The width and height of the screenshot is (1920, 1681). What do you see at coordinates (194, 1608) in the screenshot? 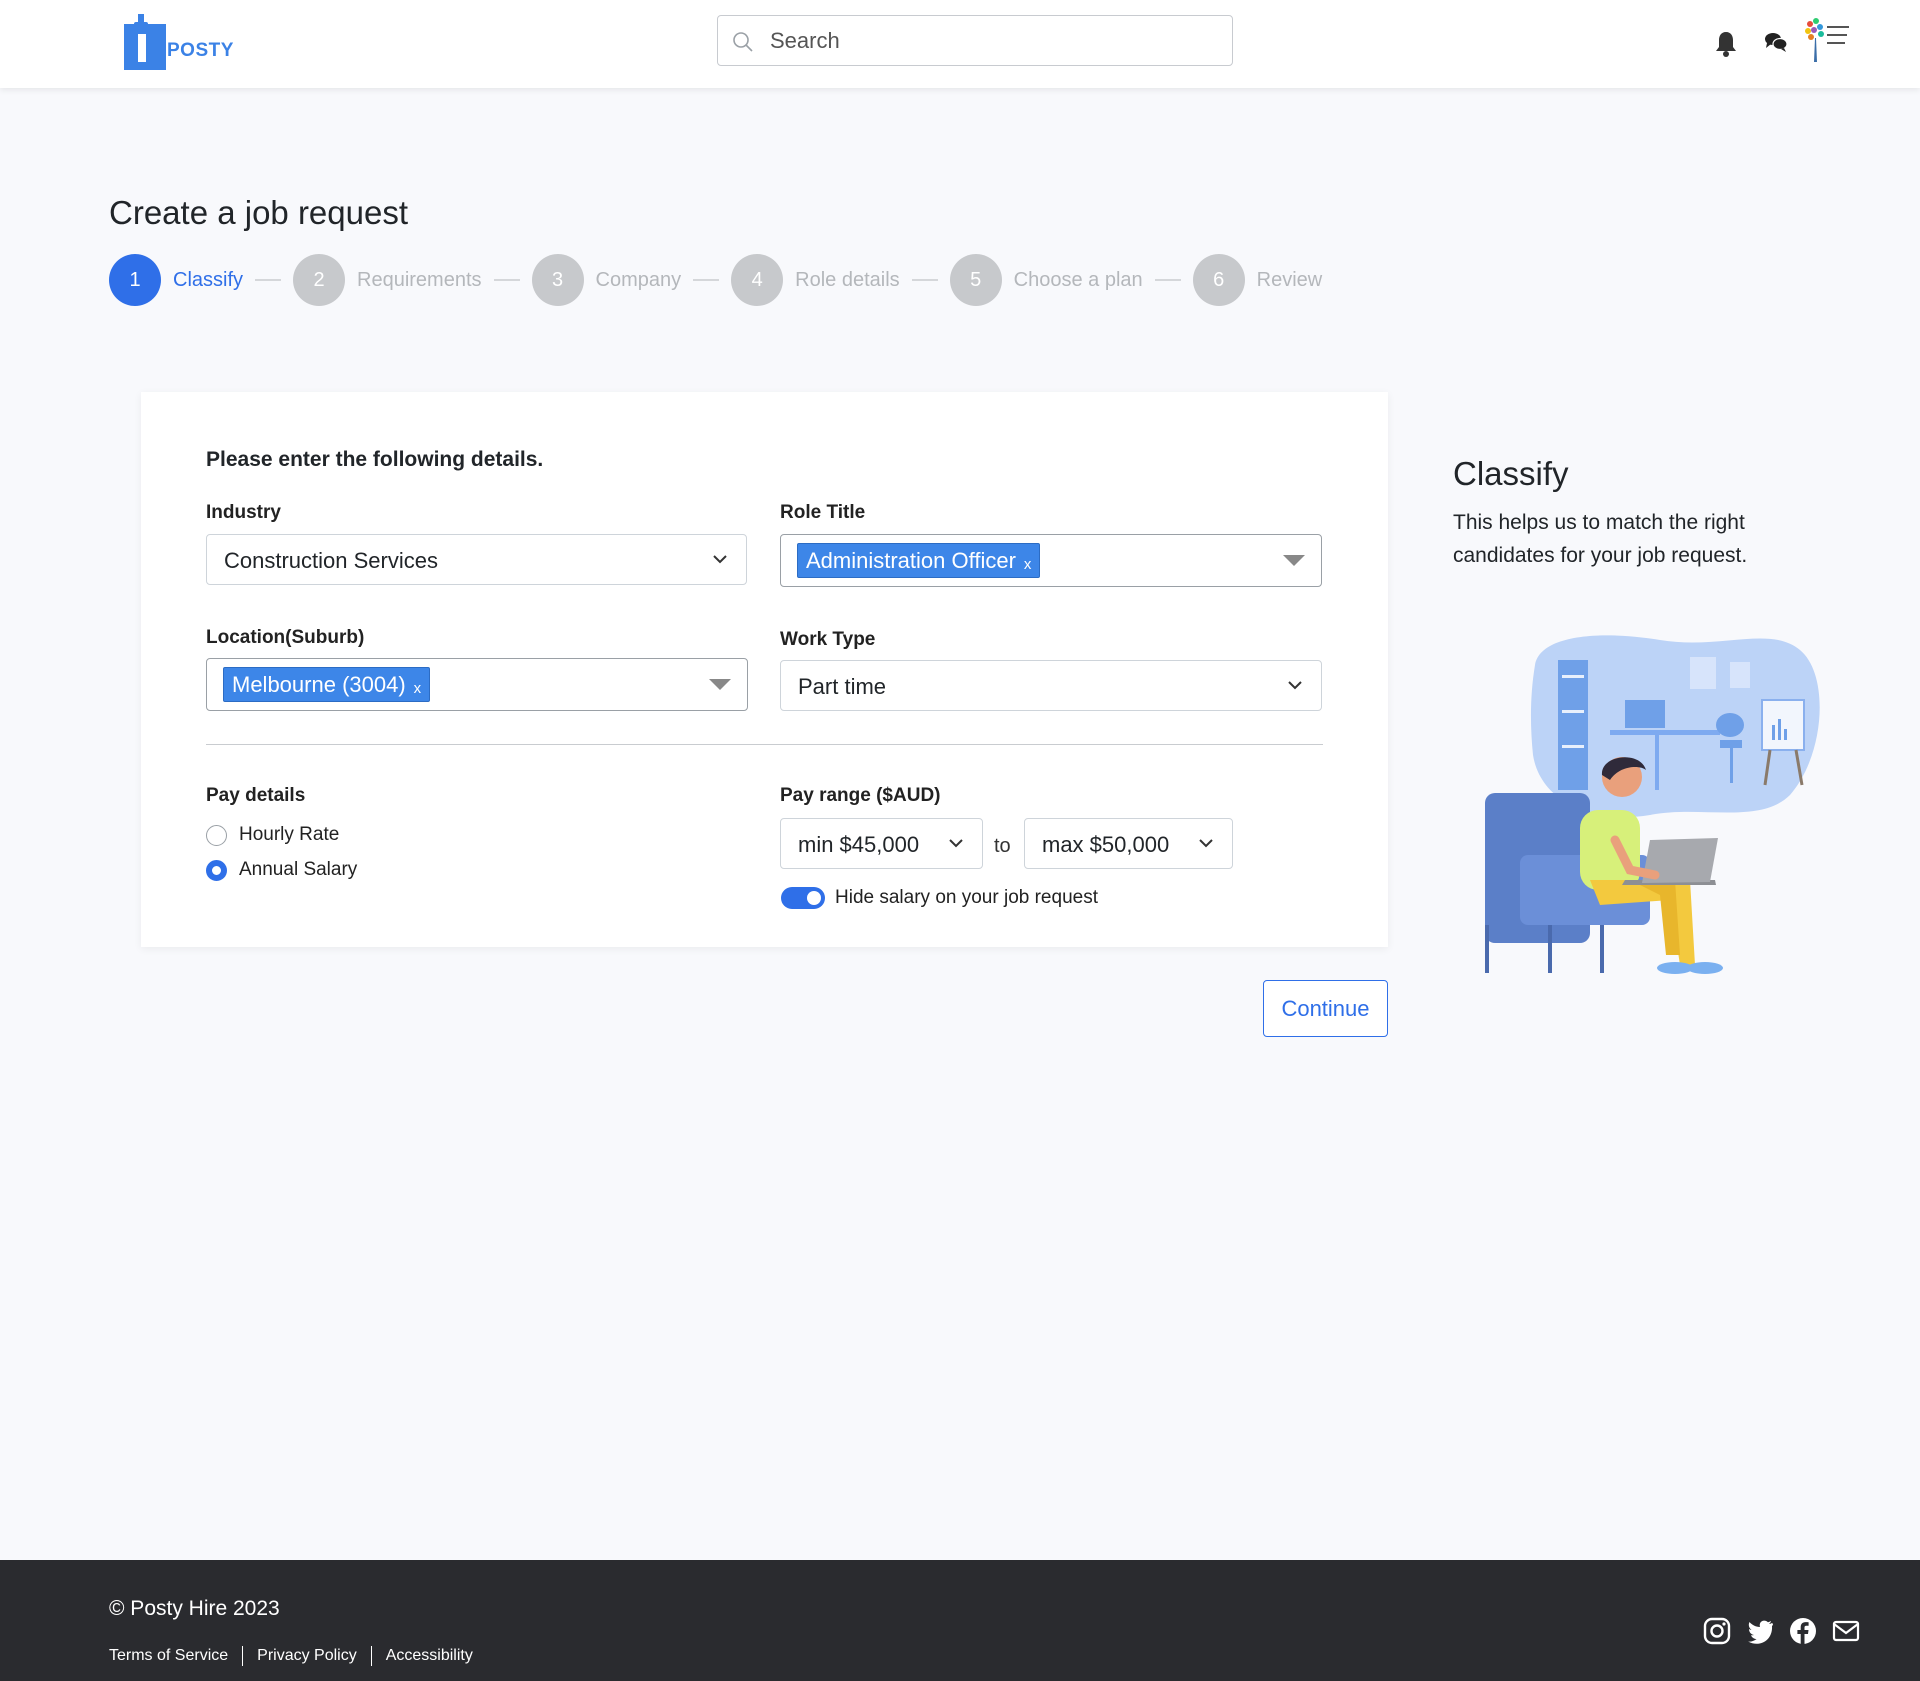
I see `copyright: © Posty Hire 2023` at bounding box center [194, 1608].